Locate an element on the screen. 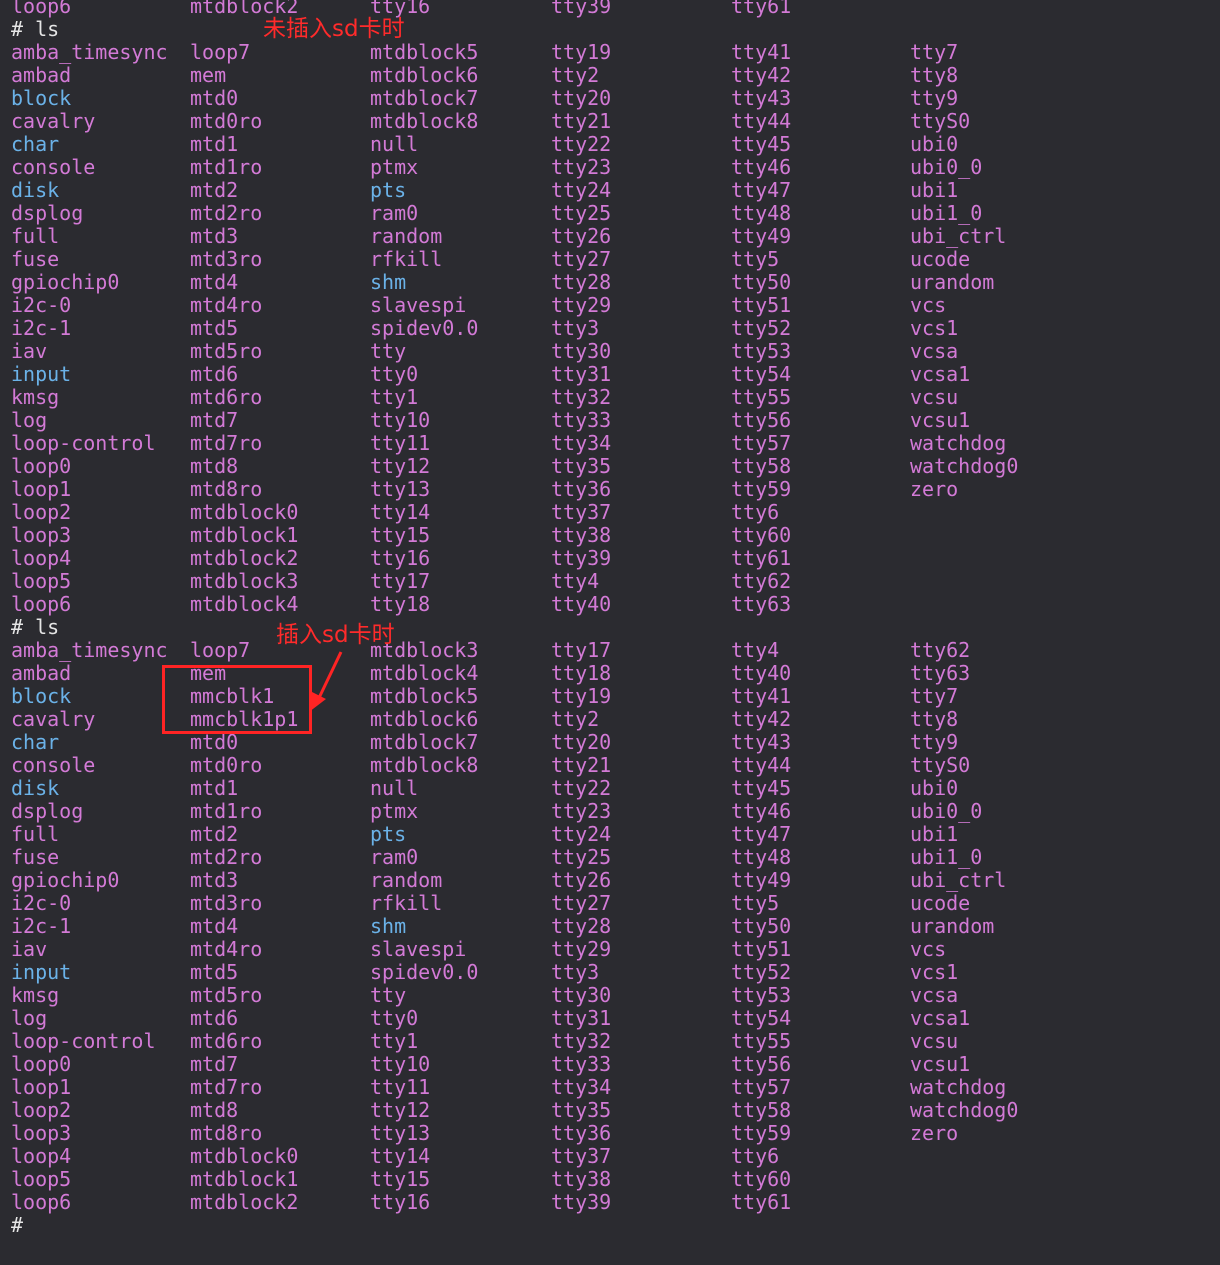 The height and width of the screenshot is (1265, 1220). arrow-icon is located at coordinates (326, 681).